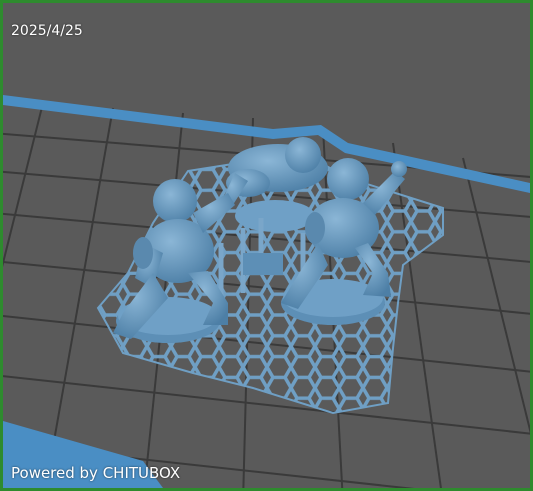 This screenshot has width=533, height=491. I want to click on base-center, so click(275, 216).